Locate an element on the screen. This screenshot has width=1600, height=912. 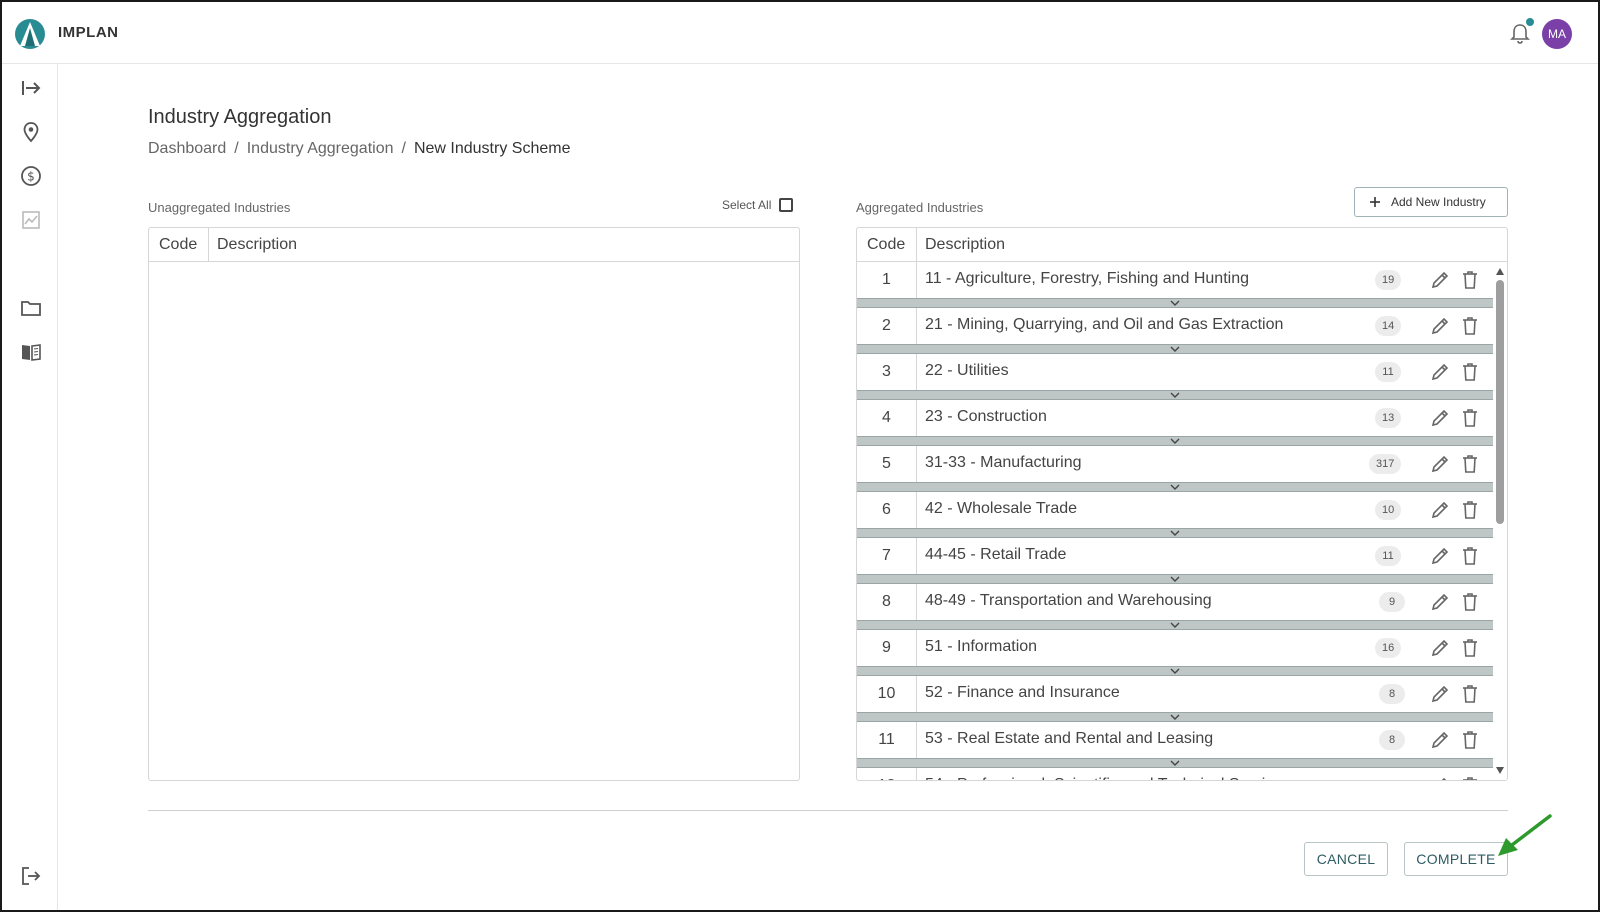
column-code: Code is located at coordinates (179, 245).